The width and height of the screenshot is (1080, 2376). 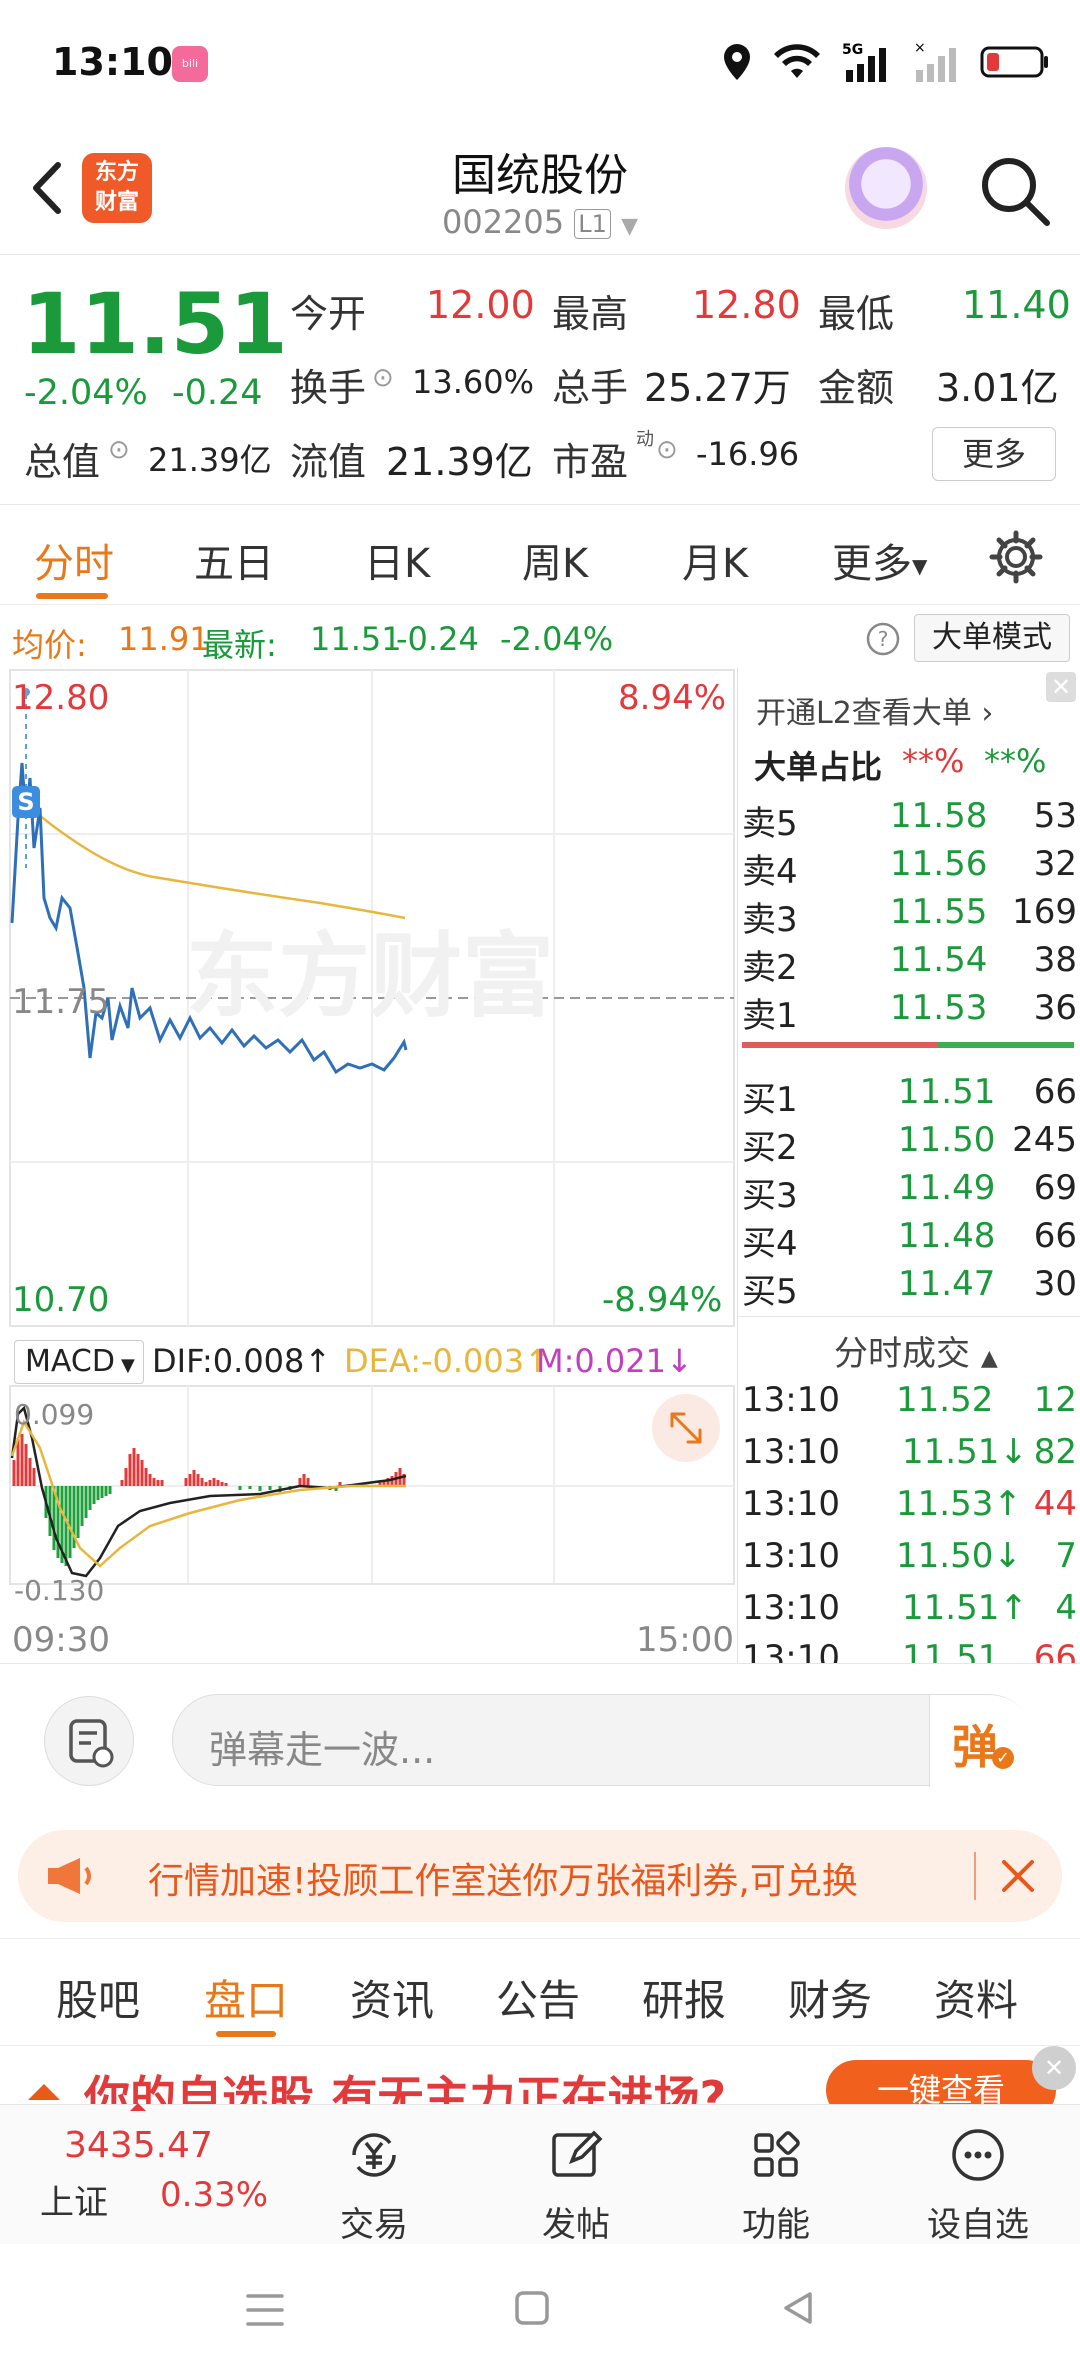 What do you see at coordinates (715, 560) in the screenshot?
I see `tab-monthly-k: 月K` at bounding box center [715, 560].